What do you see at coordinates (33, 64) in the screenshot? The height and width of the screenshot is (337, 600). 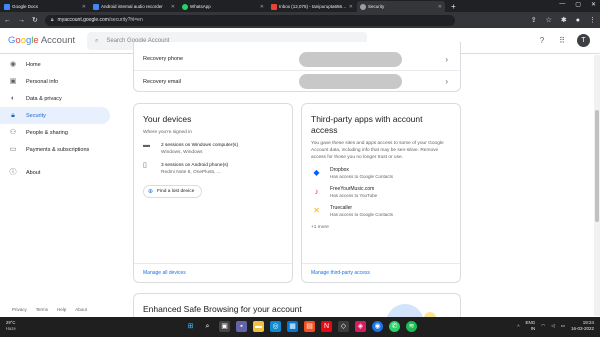 I see `sidebar-item-label: Home` at bounding box center [33, 64].